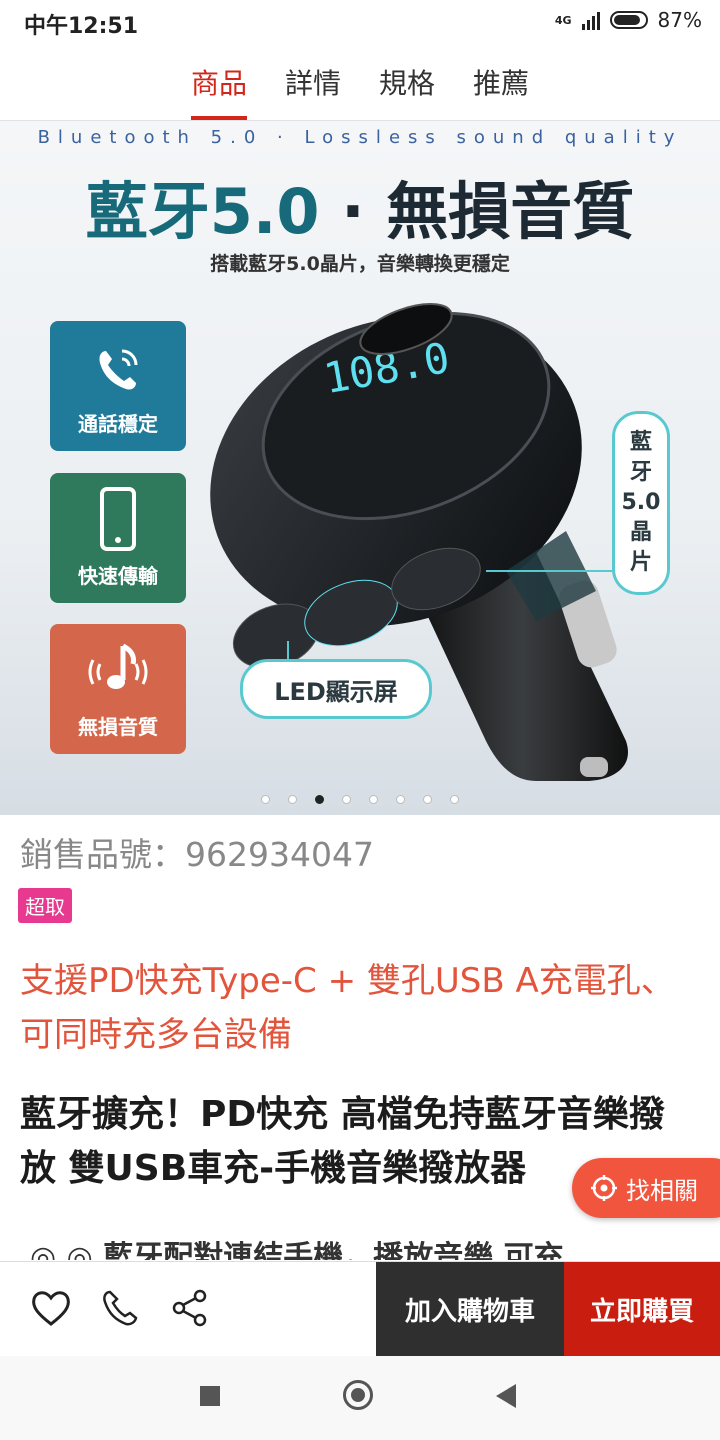  I want to click on phone-call-icon, so click(118, 369).